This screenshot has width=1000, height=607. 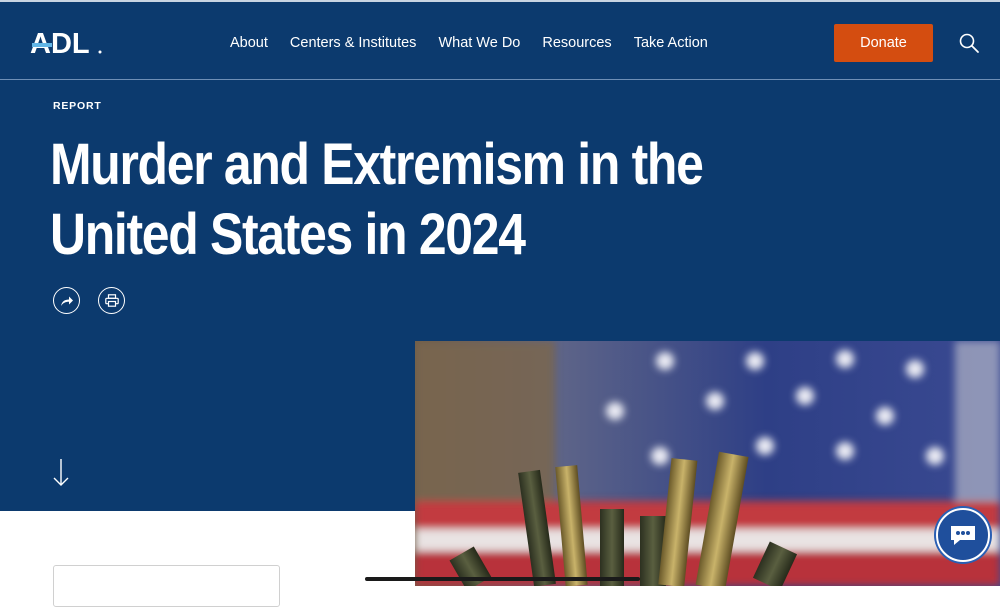 What do you see at coordinates (61, 473) in the screenshot?
I see `arrow-down-icon` at bounding box center [61, 473].